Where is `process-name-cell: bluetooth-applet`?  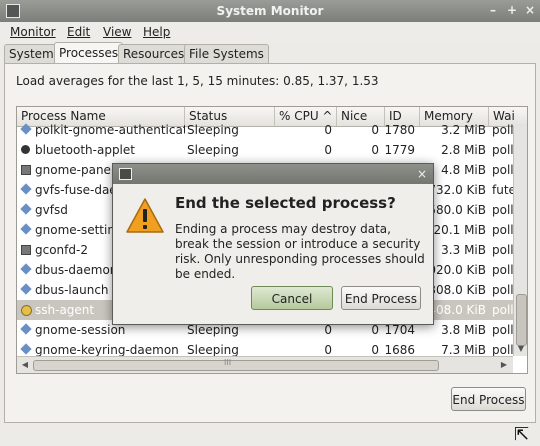 process-name-cell: bluetooth-applet is located at coordinates (85, 150).